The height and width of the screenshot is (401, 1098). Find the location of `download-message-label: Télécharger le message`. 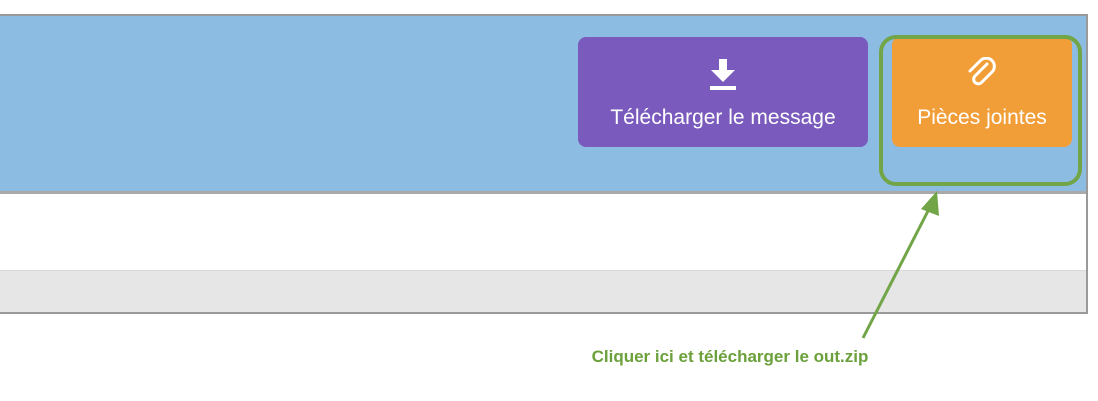

download-message-label: Télécharger le message is located at coordinates (723, 117).